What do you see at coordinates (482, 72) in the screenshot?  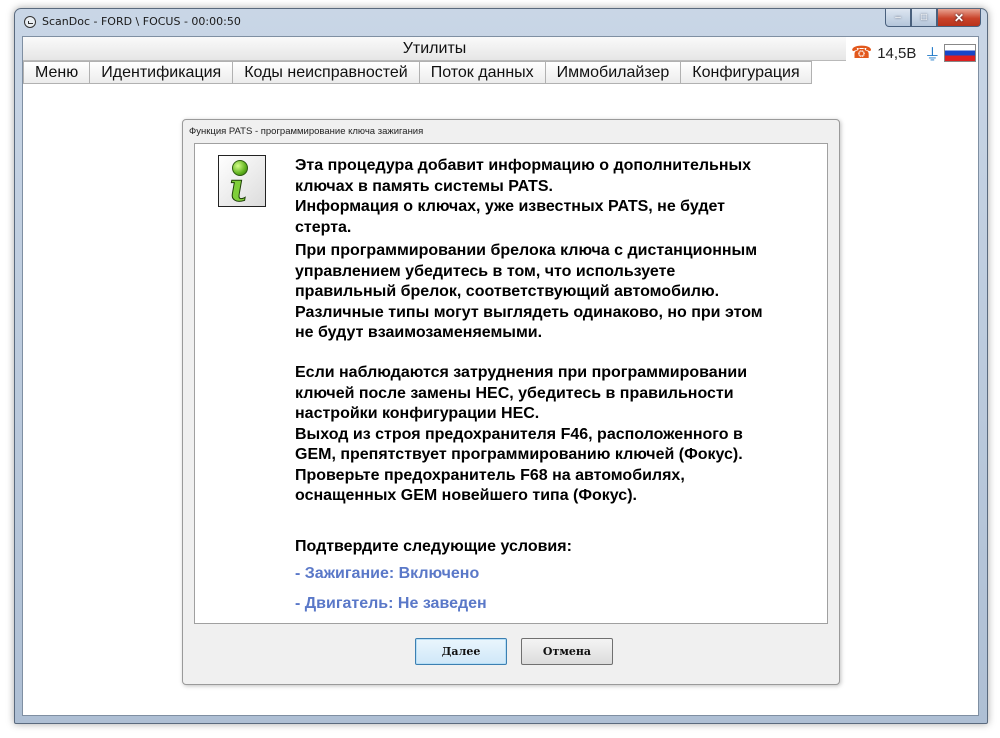 I see `tab-data-stream: Поток данных` at bounding box center [482, 72].